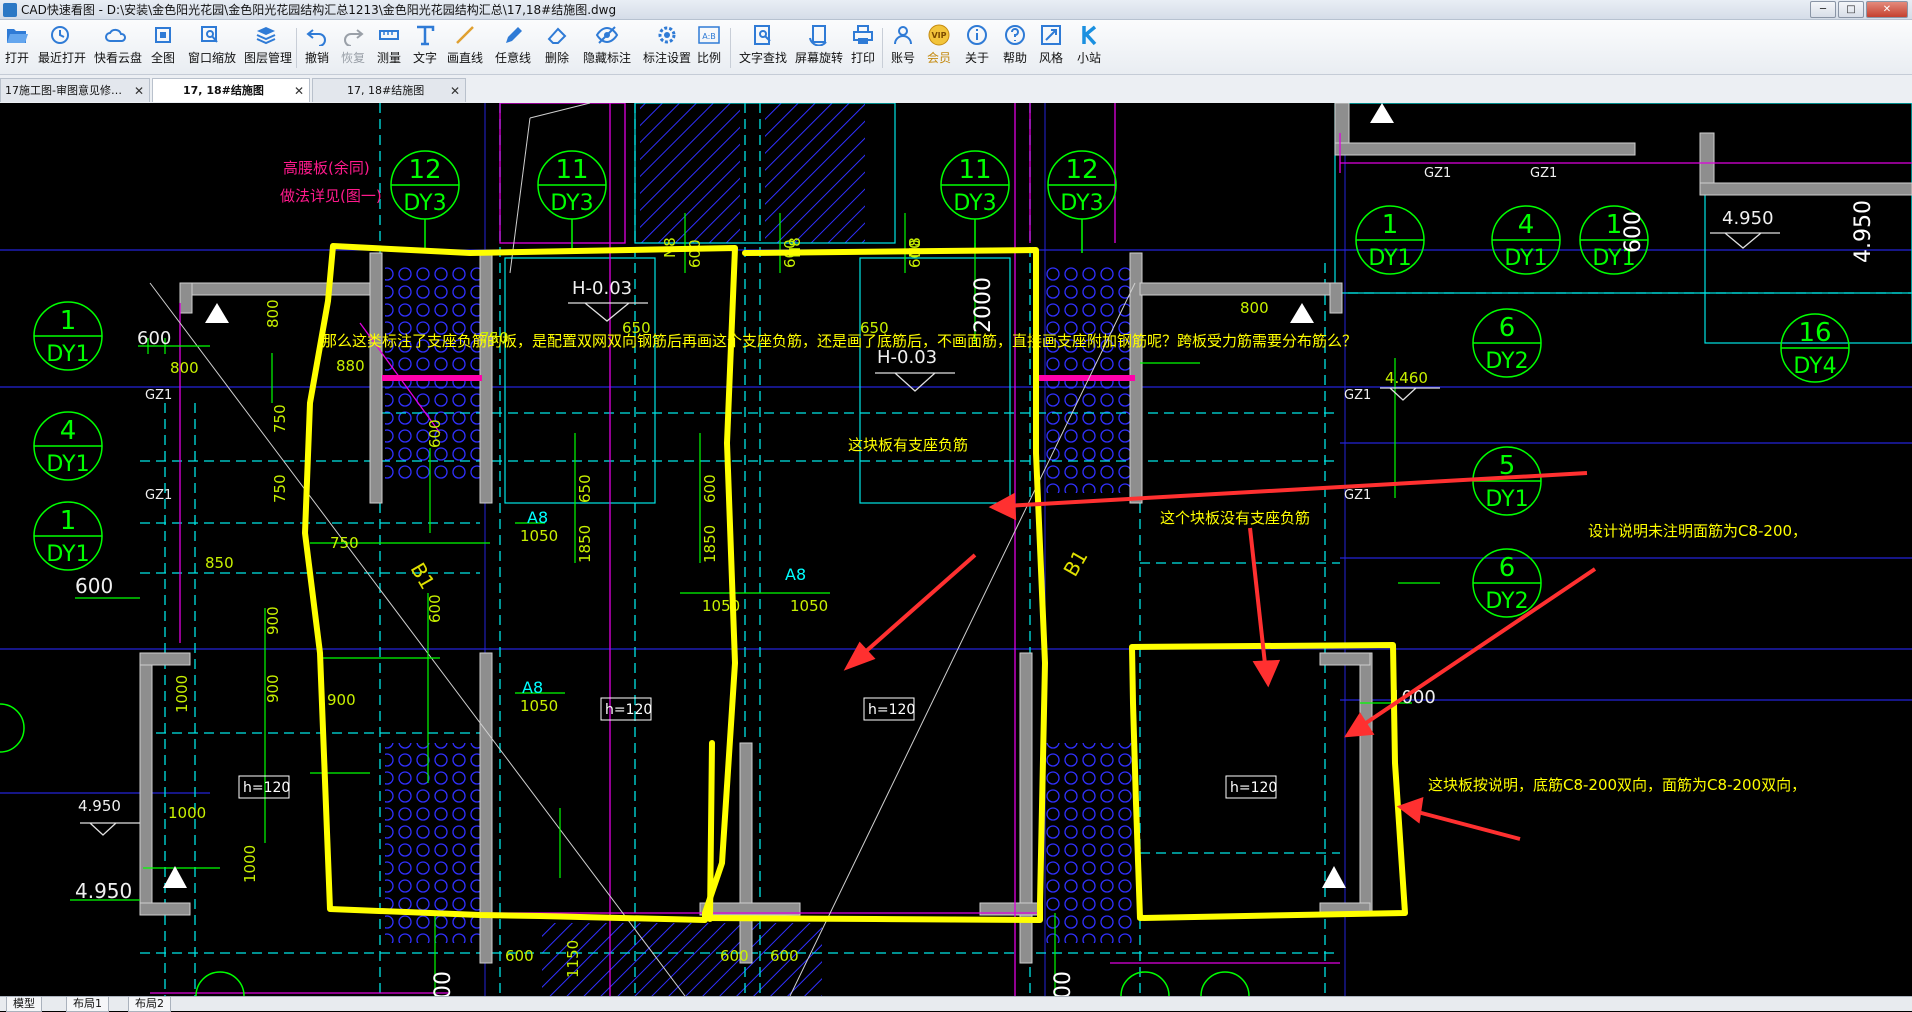  I want to click on window-controls: ─ □ ✕, so click(1859, 9).